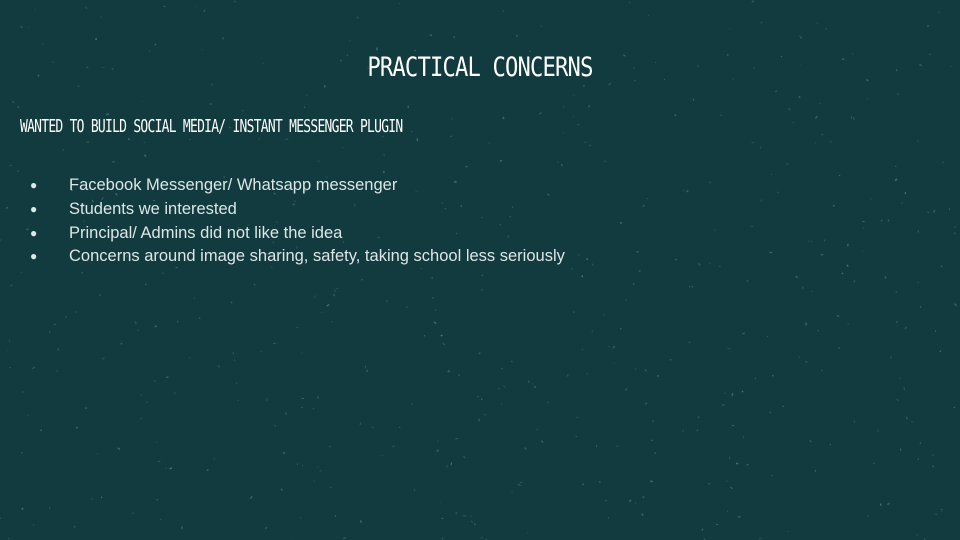 Image resolution: width=960 pixels, height=540 pixels. What do you see at coordinates (480, 67) in the screenshot?
I see `slide-title: PRACTICAL CONCERNS` at bounding box center [480, 67].